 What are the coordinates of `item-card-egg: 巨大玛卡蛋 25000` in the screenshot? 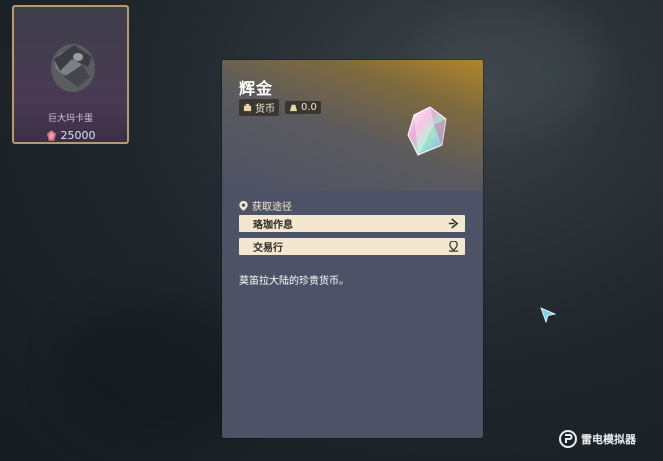 It's located at (70, 74).